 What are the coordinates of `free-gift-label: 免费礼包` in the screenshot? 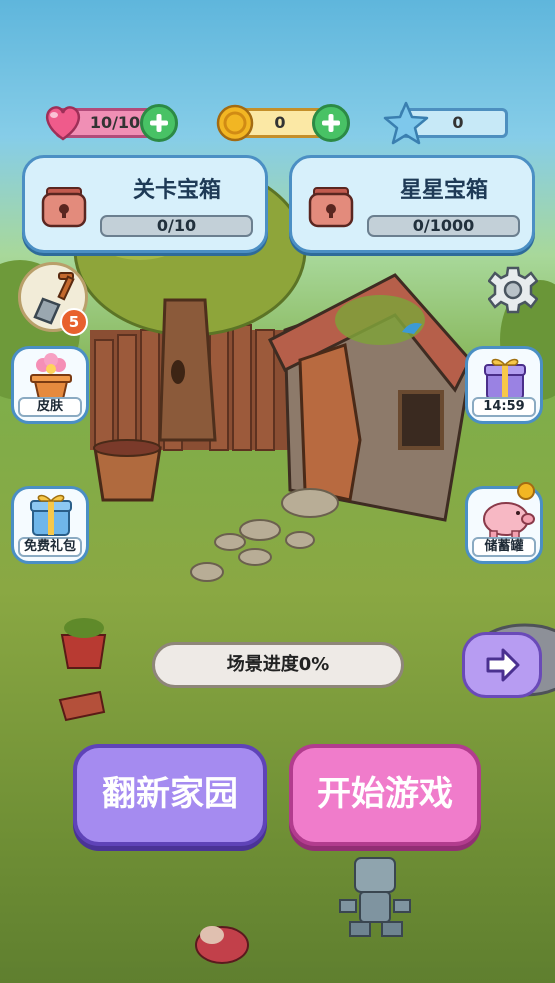 It's located at (50, 547).